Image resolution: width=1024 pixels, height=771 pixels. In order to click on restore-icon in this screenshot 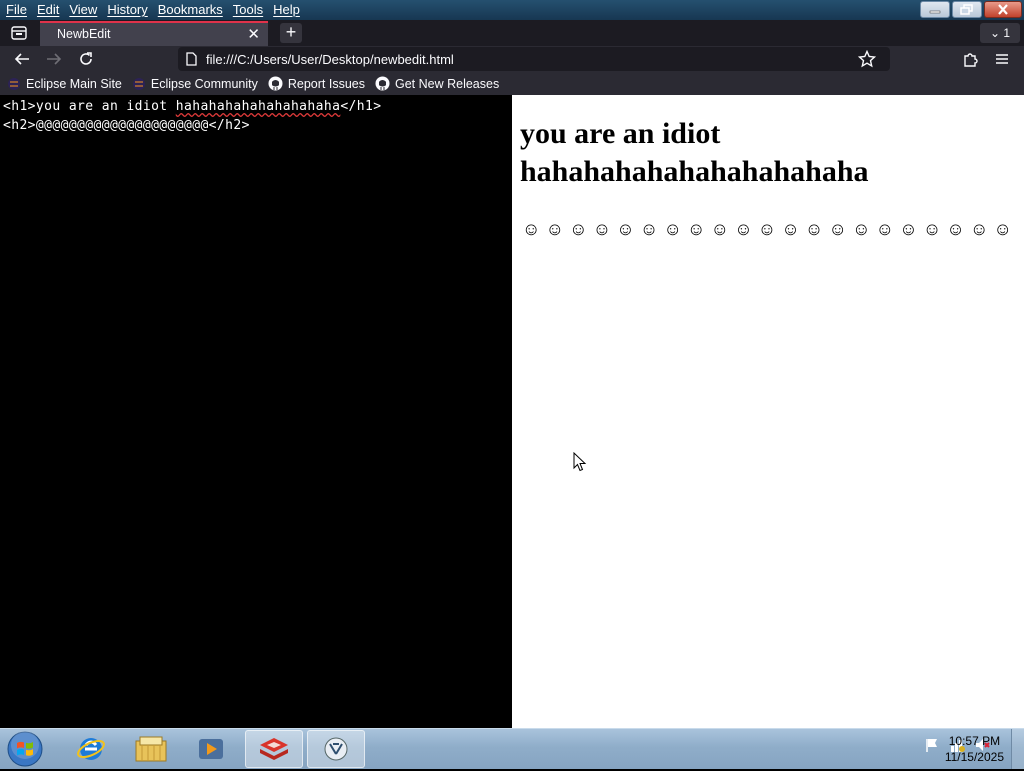, I will do `click(966, 9)`.